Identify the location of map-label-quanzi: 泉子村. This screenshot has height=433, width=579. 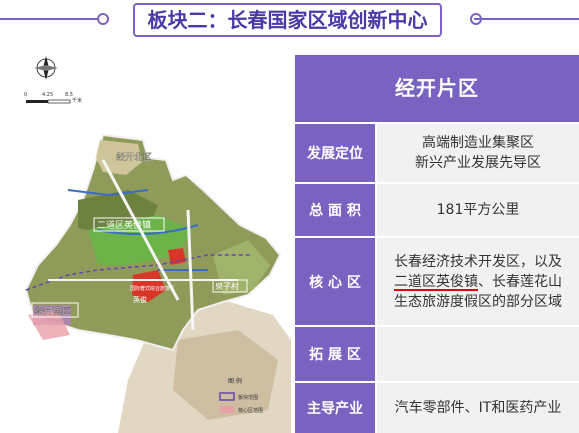
(227, 286).